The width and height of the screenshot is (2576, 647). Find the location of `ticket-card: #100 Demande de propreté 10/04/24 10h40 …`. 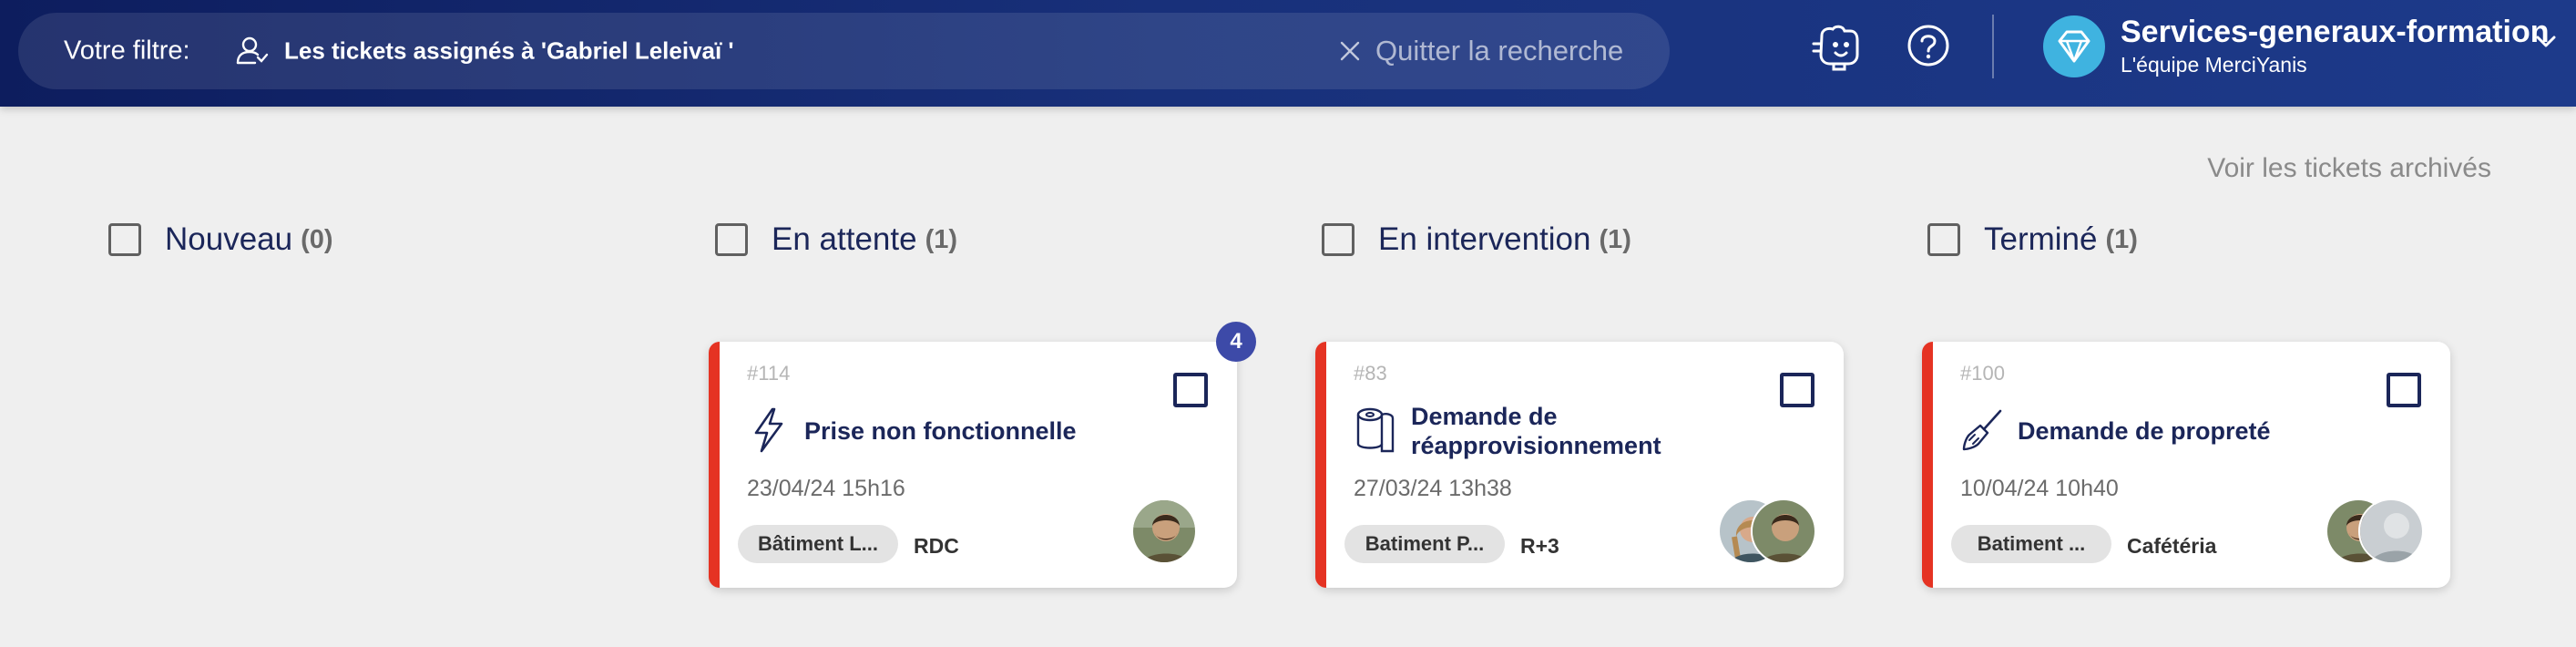

ticket-card: #100 Demande de propreté 10/04/24 10h40 … is located at coordinates (2186, 465).